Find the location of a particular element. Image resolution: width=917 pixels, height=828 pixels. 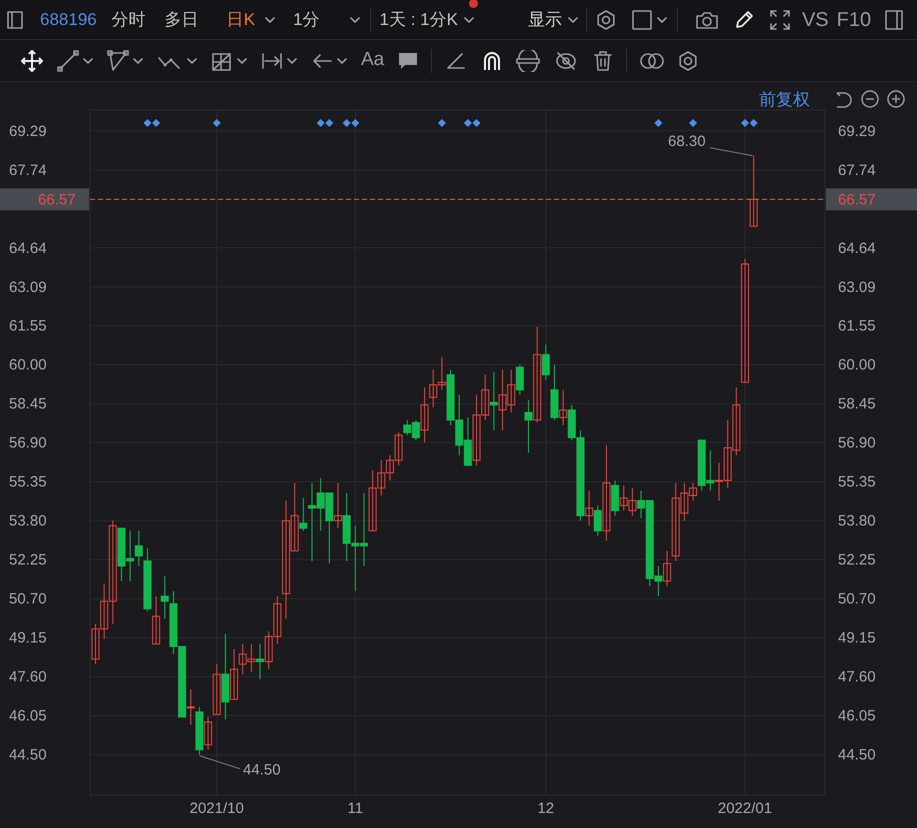

axis-label: 11 is located at coordinates (356, 808).